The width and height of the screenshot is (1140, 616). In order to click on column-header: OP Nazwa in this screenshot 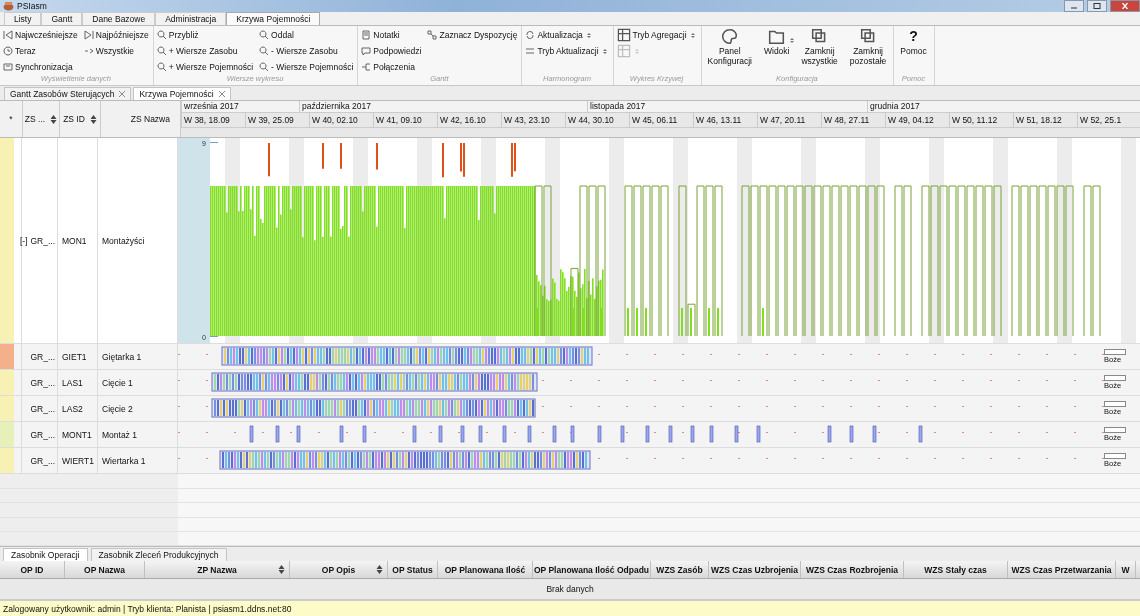, I will do `click(105, 570)`.